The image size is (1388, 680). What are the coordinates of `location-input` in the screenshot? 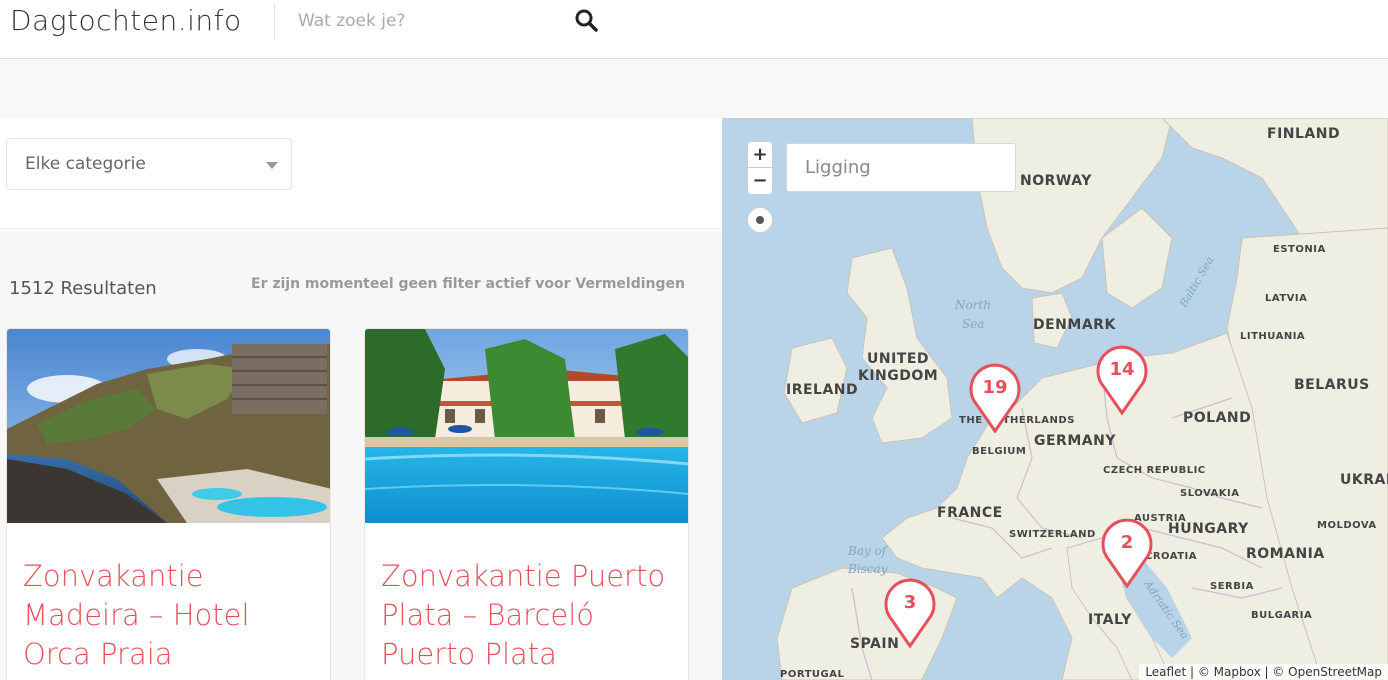 It's located at (901, 167).